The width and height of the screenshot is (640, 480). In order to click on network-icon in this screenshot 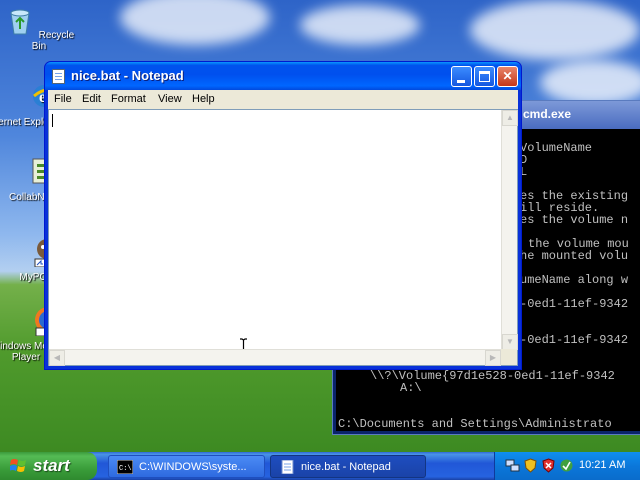, I will do `click(512, 465)`.